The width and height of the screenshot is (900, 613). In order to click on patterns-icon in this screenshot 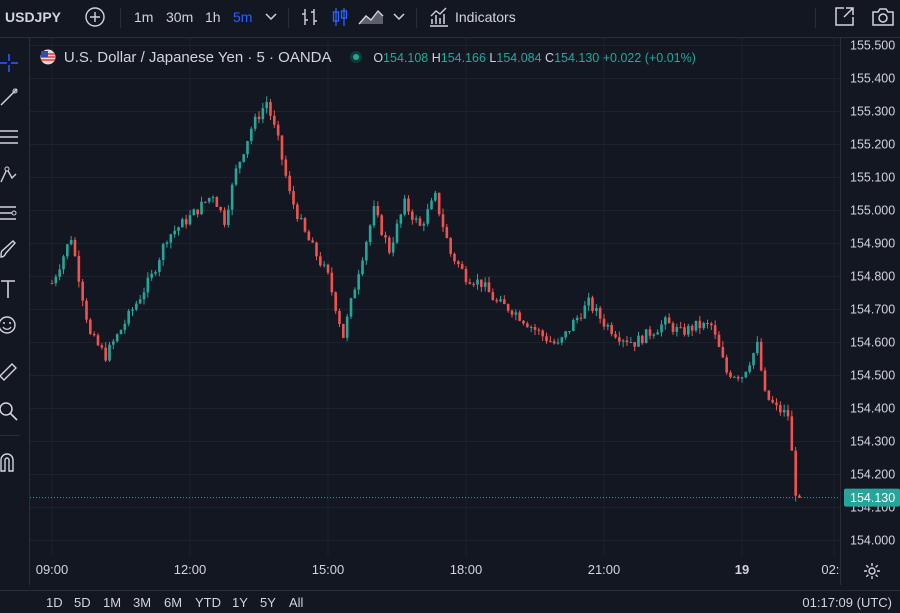, I will do `click(10, 175)`.